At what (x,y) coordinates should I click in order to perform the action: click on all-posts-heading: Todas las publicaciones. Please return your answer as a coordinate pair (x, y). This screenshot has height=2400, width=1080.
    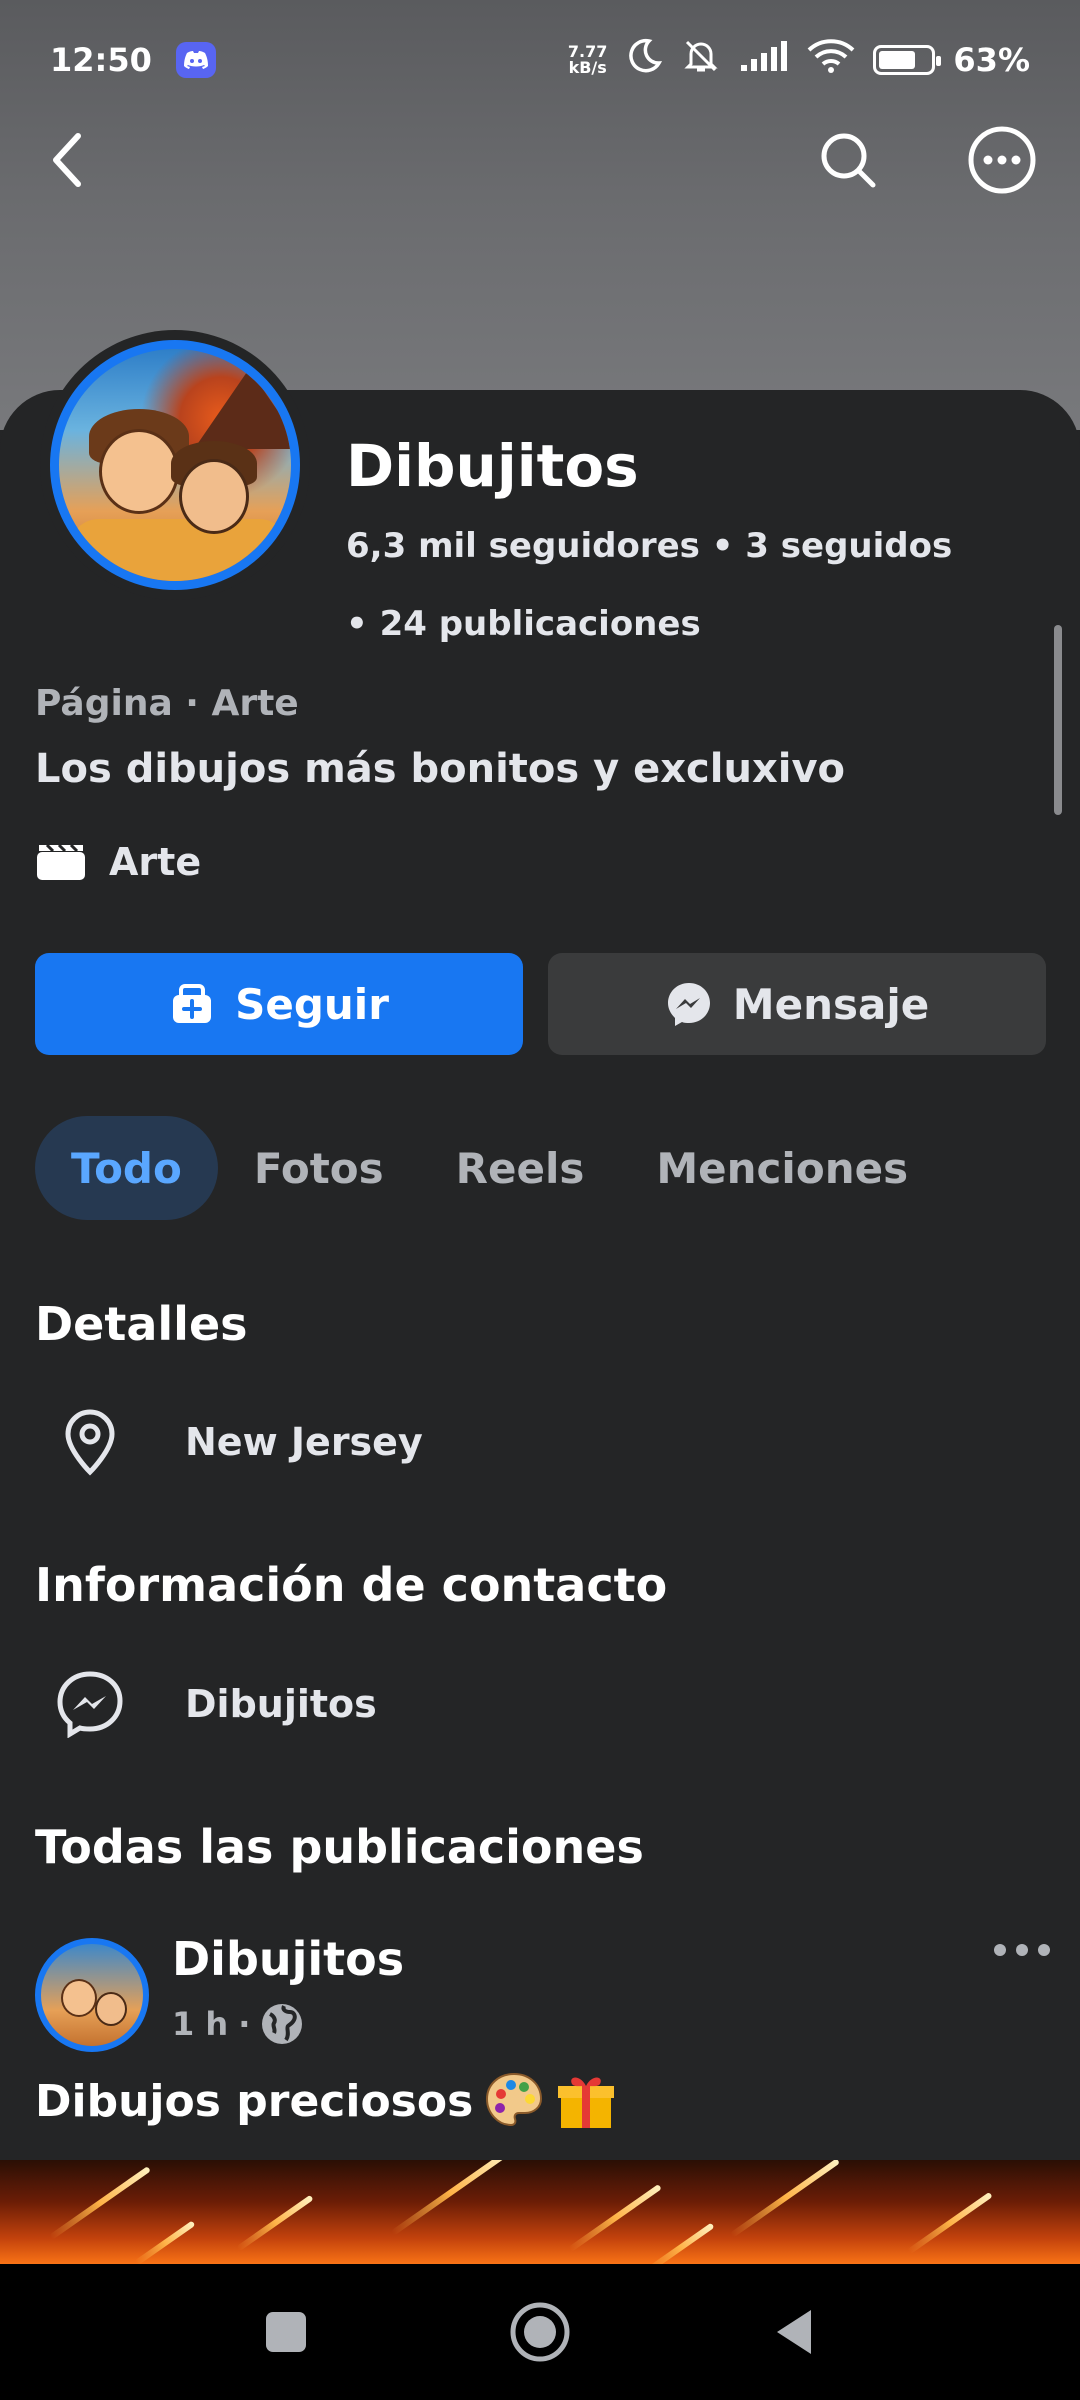
    Looking at the image, I should click on (339, 1847).